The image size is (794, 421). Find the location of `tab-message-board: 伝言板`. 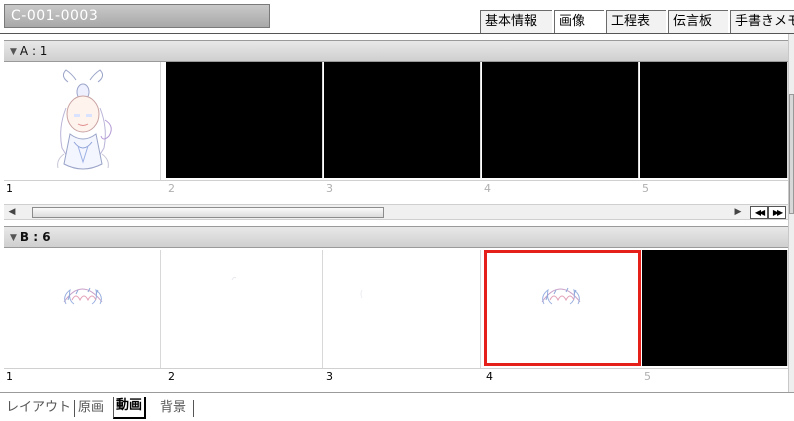

tab-message-board: 伝言板 is located at coordinates (698, 21).